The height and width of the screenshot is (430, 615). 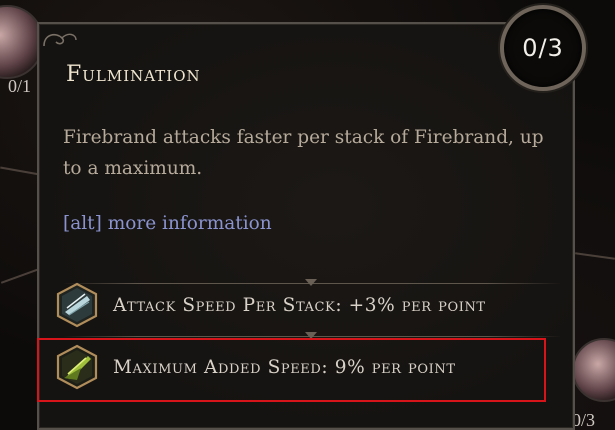 I want to click on blade-speed-icon, so click(x=77, y=305).